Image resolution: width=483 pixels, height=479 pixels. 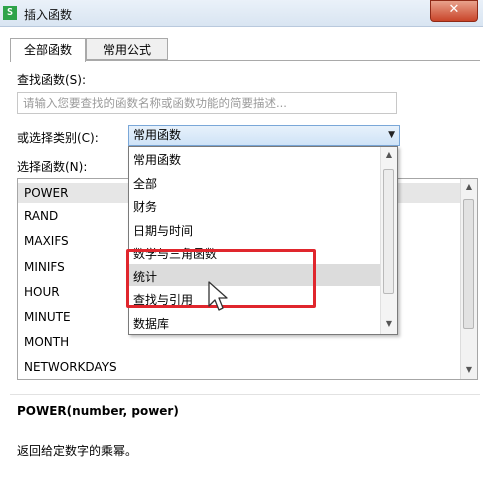 What do you see at coordinates (46, 241) in the screenshot?
I see `function-item-maxifs: MAXIFS` at bounding box center [46, 241].